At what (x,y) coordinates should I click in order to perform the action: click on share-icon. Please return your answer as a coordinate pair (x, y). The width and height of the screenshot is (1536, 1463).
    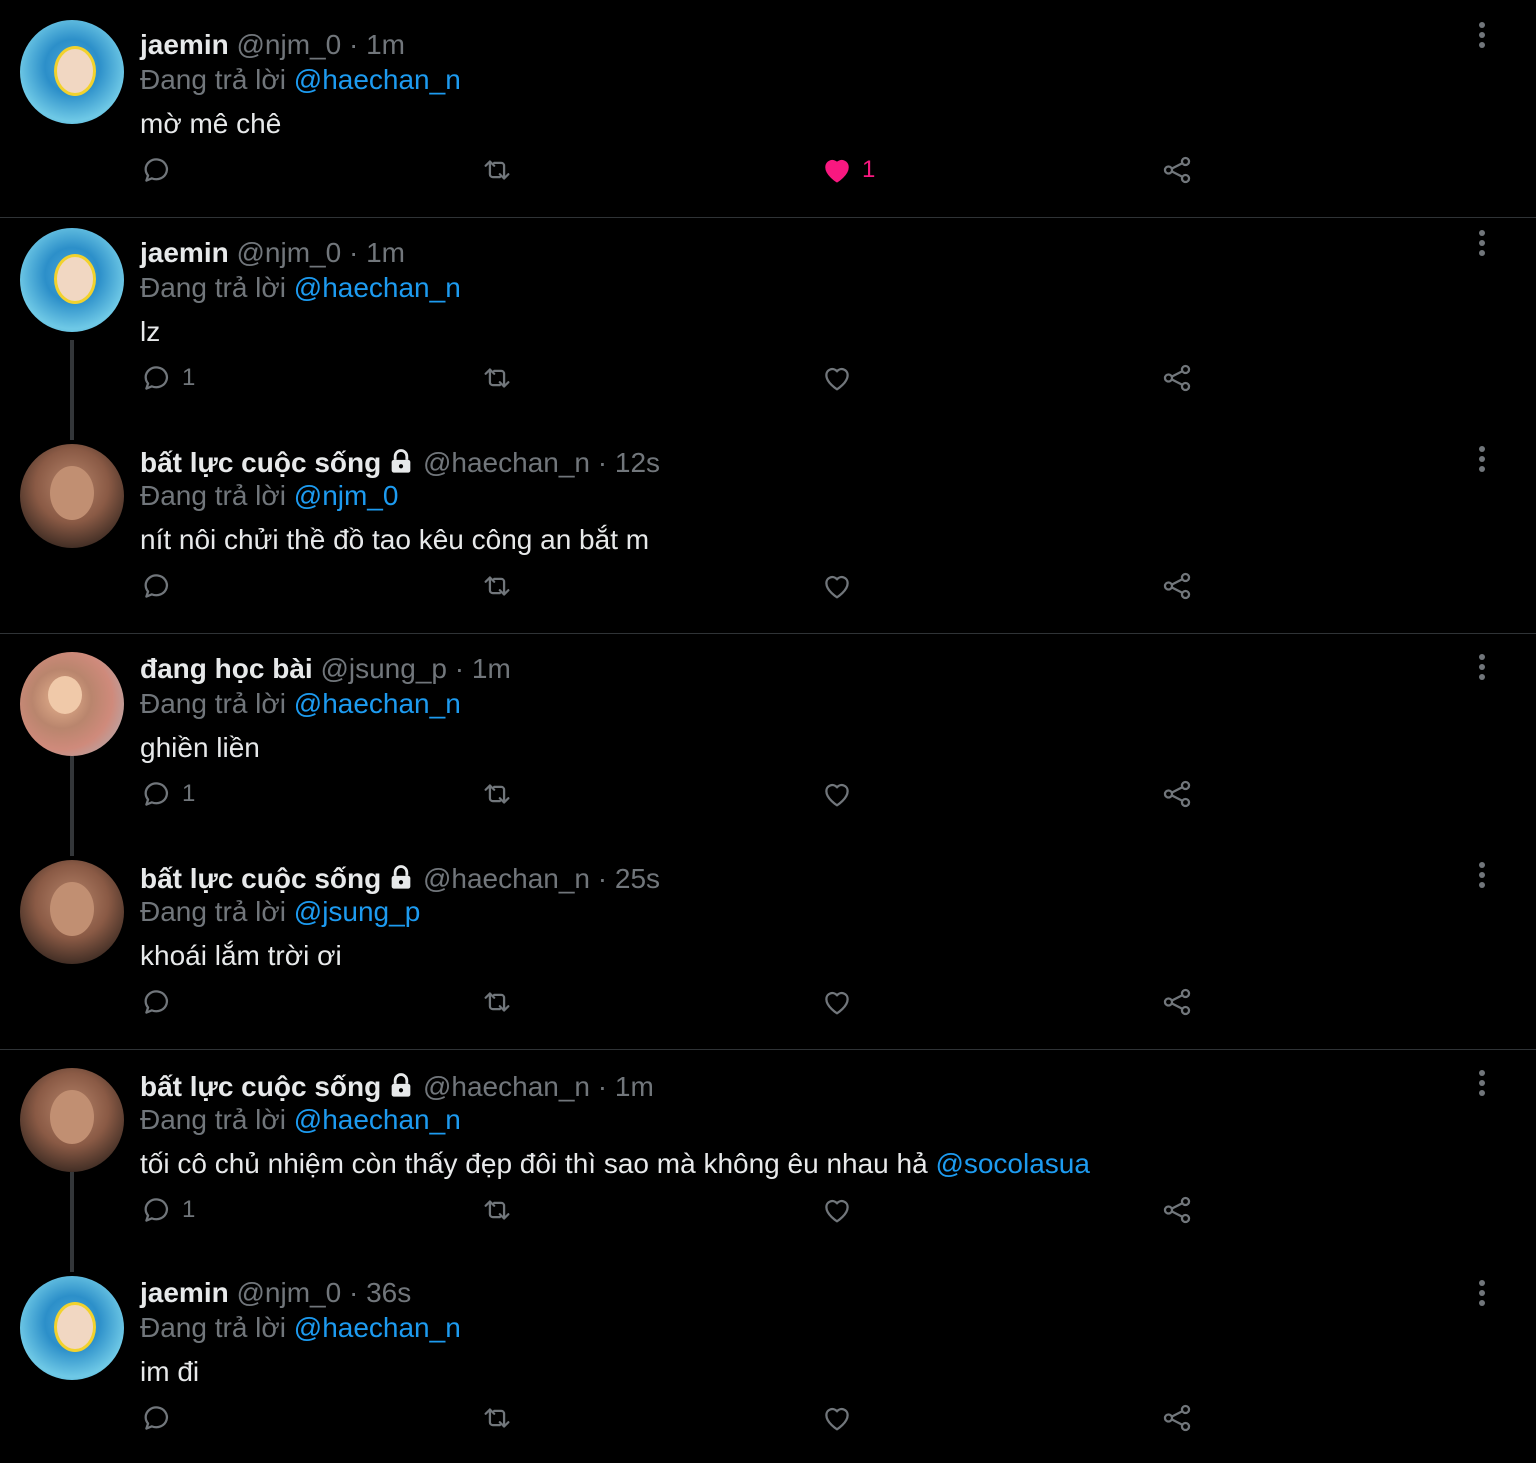
    Looking at the image, I should click on (1177, 378).